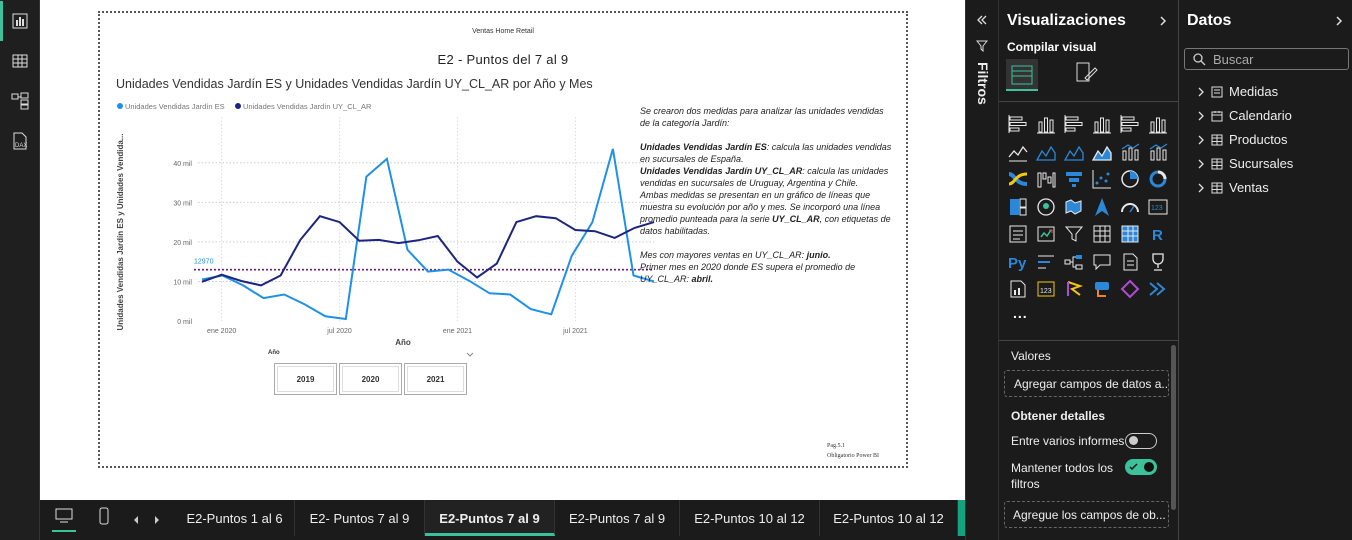 The height and width of the screenshot is (540, 1352). I want to click on chevrons-visual-icon, so click(1158, 289).